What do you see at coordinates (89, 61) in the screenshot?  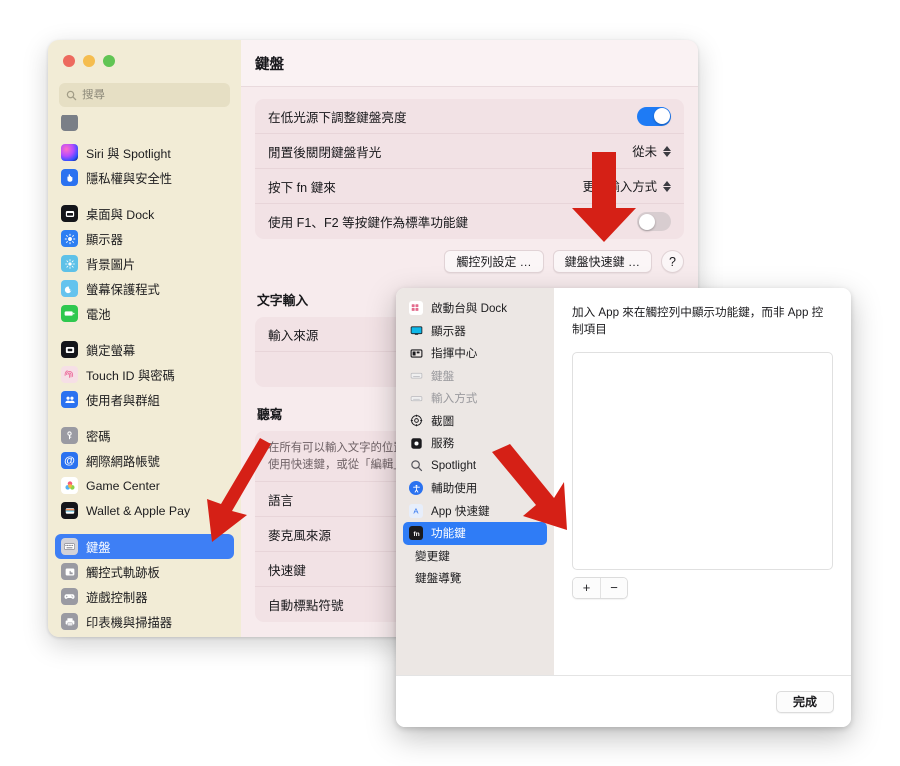 I see `minimize-button` at bounding box center [89, 61].